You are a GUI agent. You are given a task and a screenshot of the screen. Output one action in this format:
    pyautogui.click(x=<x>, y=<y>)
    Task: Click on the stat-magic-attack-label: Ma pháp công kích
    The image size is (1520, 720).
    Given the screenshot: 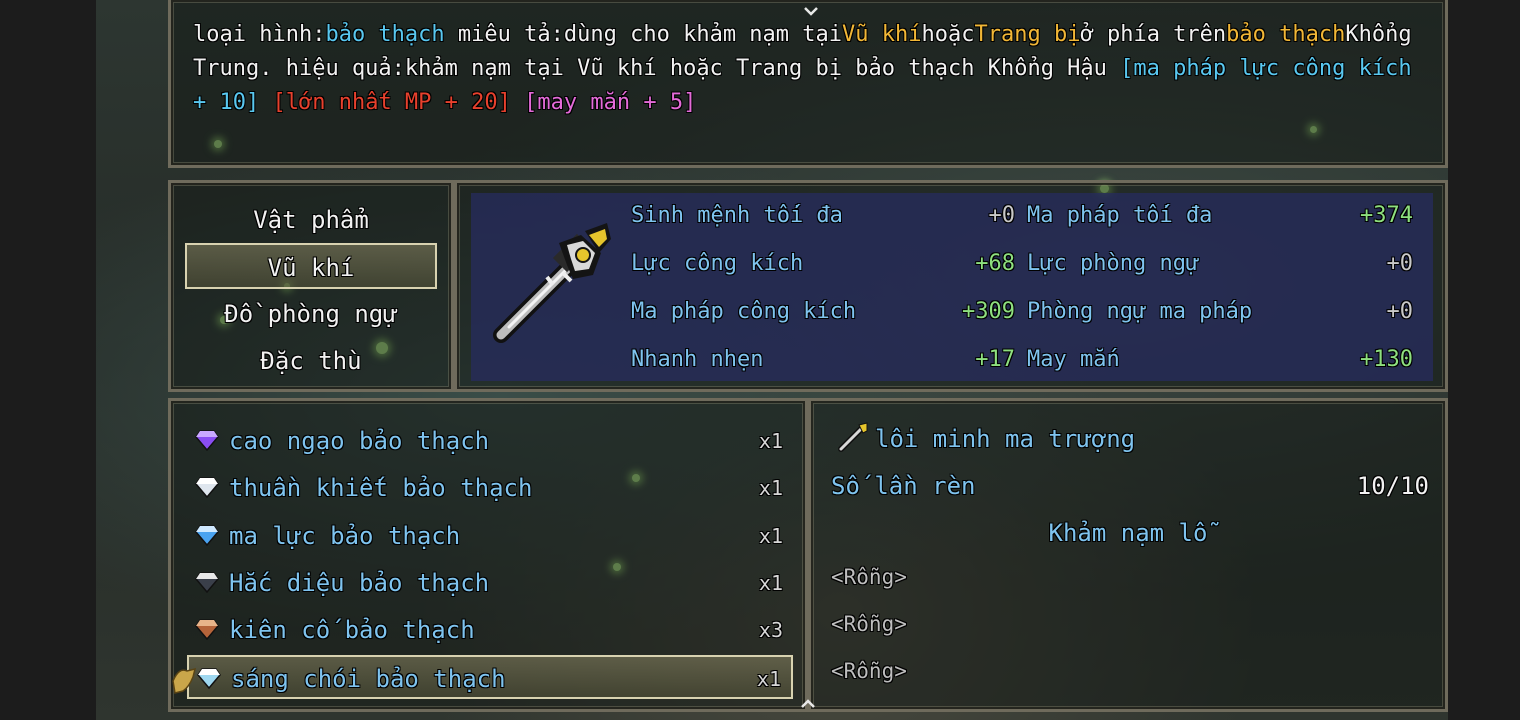 What is the action you would take?
    pyautogui.click(x=744, y=311)
    